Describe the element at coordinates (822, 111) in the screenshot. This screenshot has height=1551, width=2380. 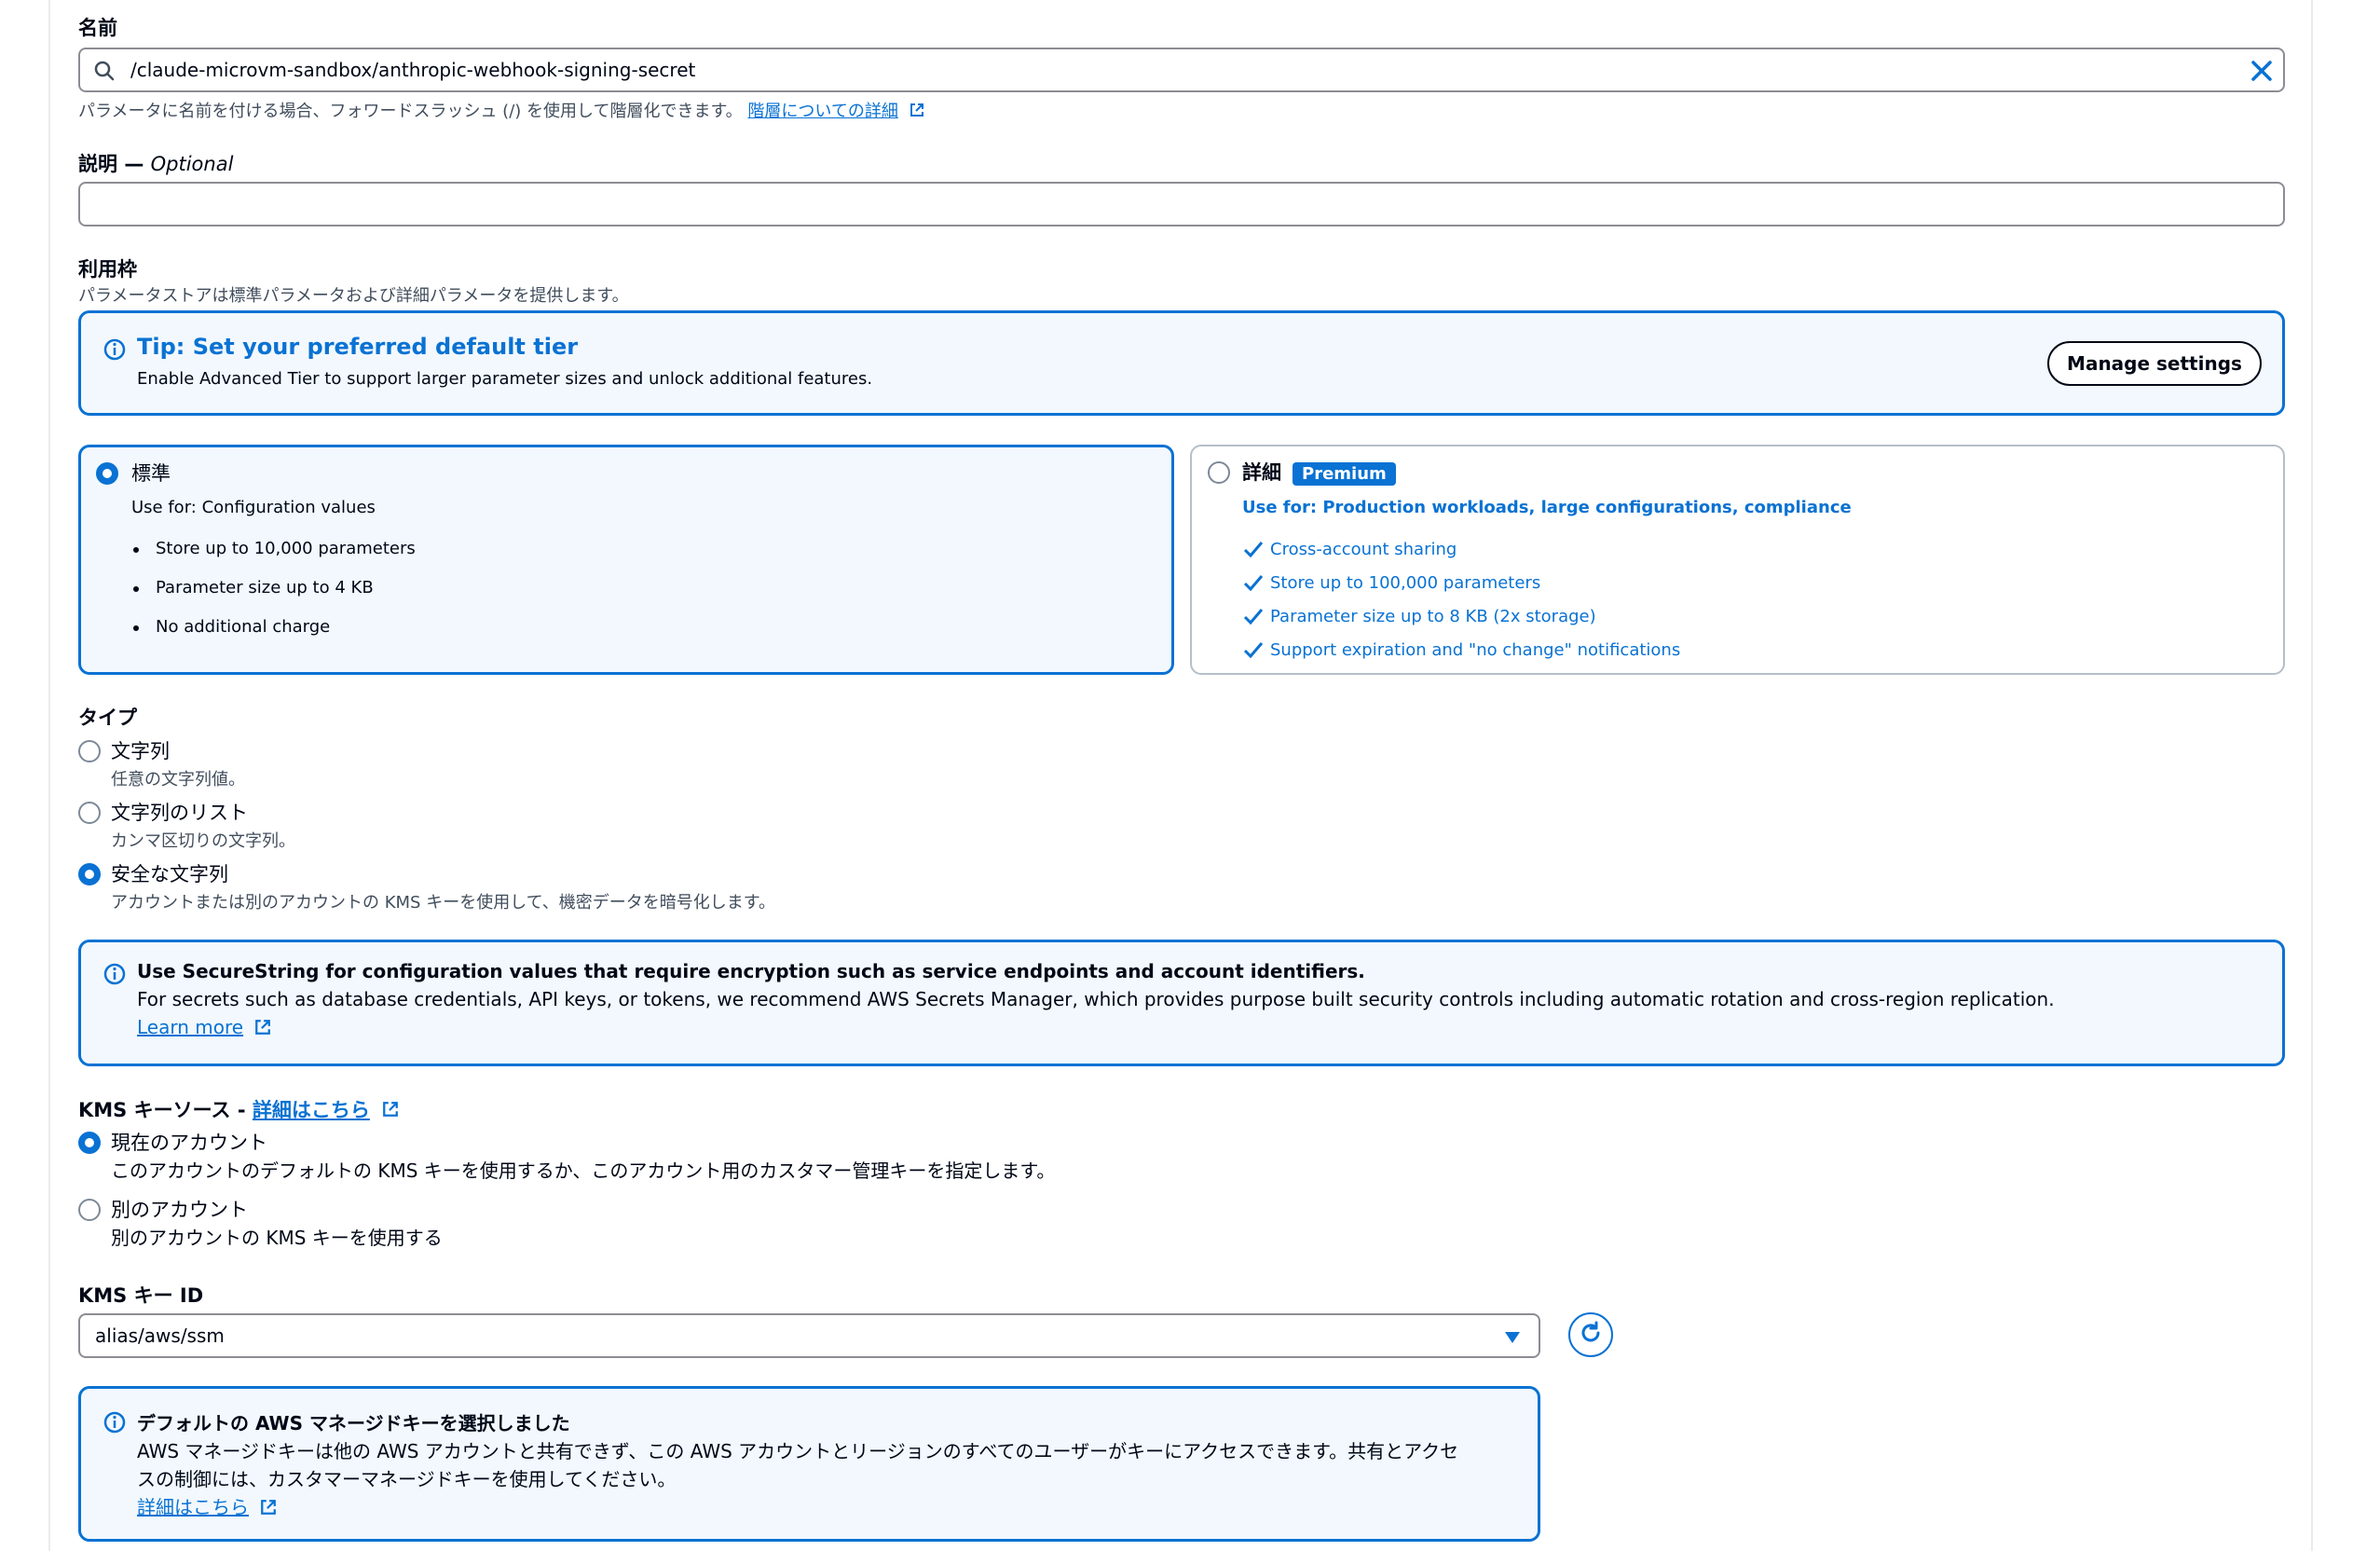
I see `hierarchy-link: 階層についての詳細` at that location.